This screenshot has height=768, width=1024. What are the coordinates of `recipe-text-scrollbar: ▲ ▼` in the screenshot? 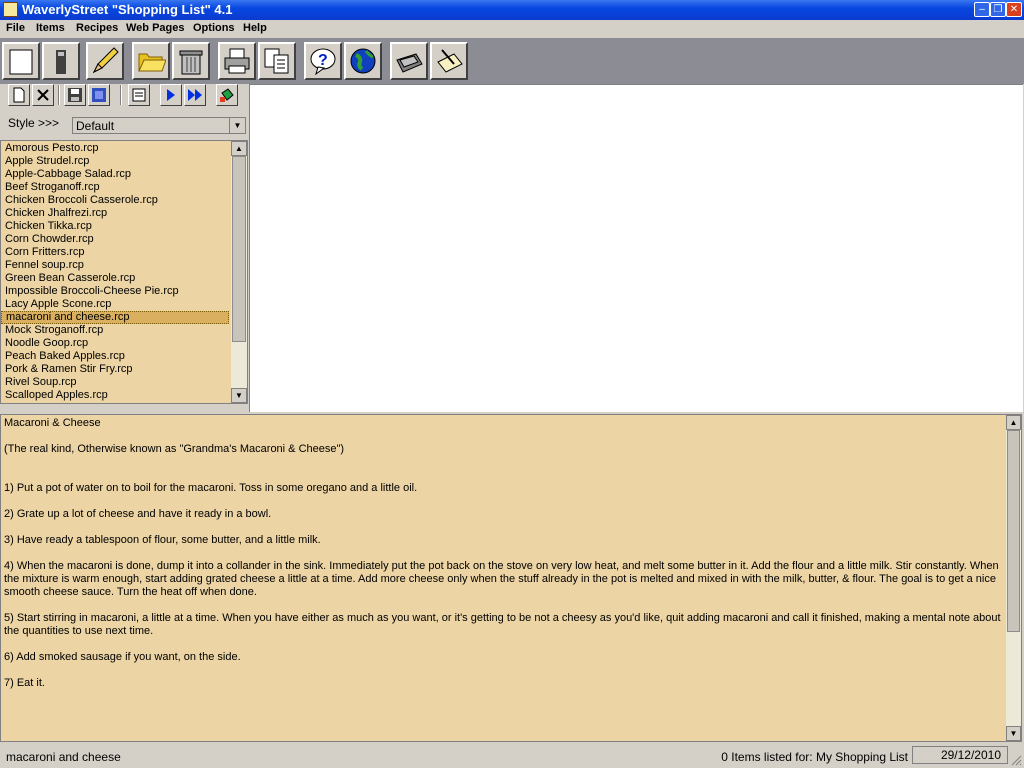 It's located at (1013, 578).